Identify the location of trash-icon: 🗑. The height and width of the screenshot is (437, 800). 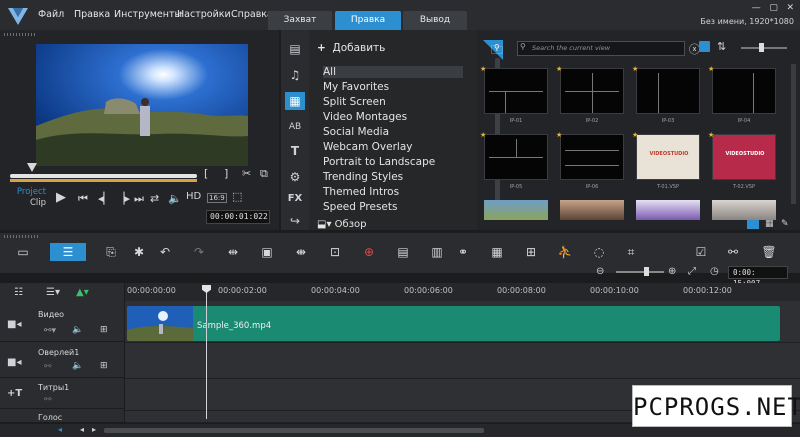
(769, 252).